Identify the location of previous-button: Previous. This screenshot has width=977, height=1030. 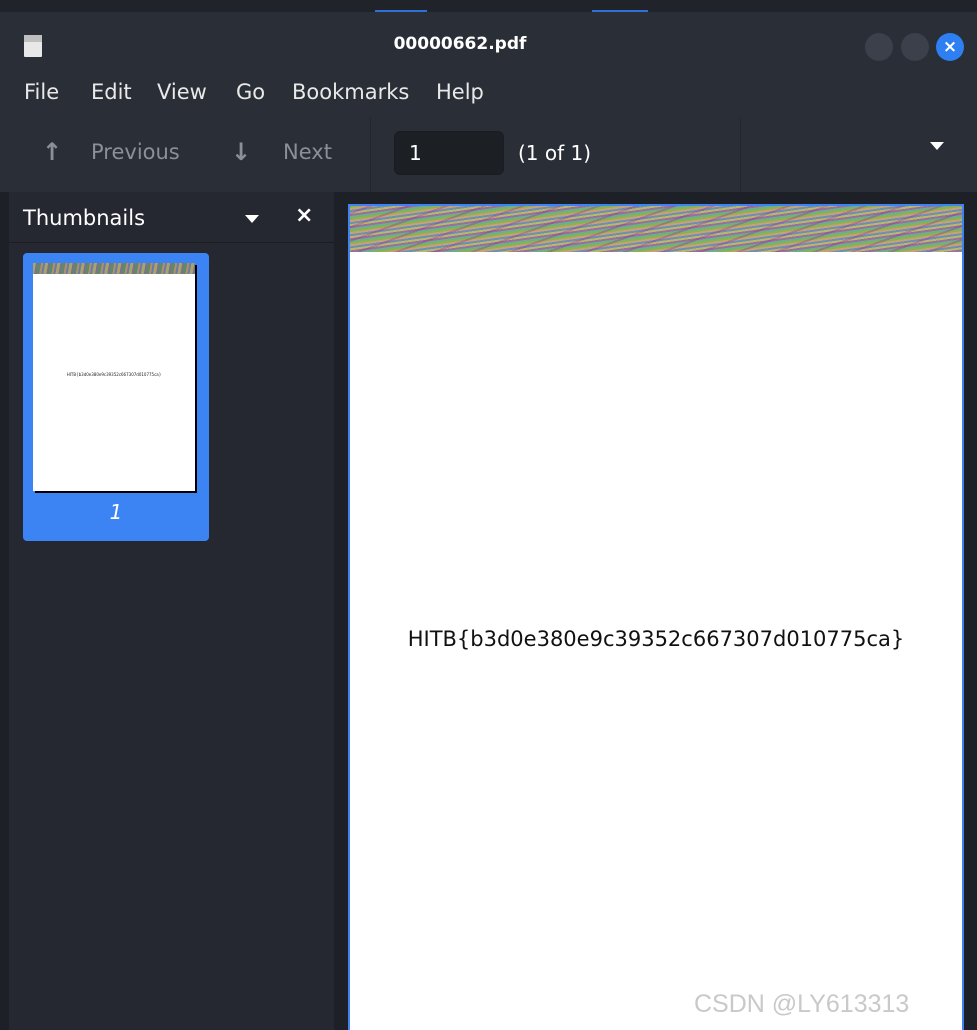
(135, 152).